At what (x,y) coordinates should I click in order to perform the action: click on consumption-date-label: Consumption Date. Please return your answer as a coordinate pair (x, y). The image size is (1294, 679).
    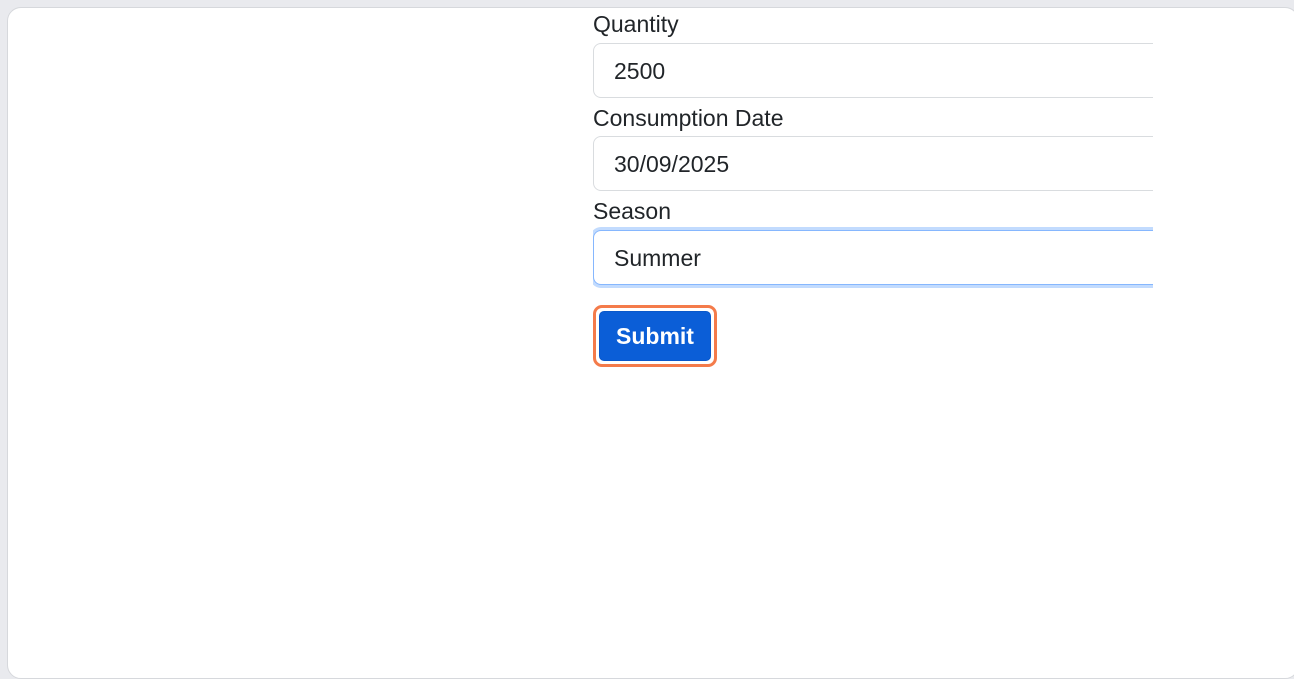
    Looking at the image, I should click on (688, 118).